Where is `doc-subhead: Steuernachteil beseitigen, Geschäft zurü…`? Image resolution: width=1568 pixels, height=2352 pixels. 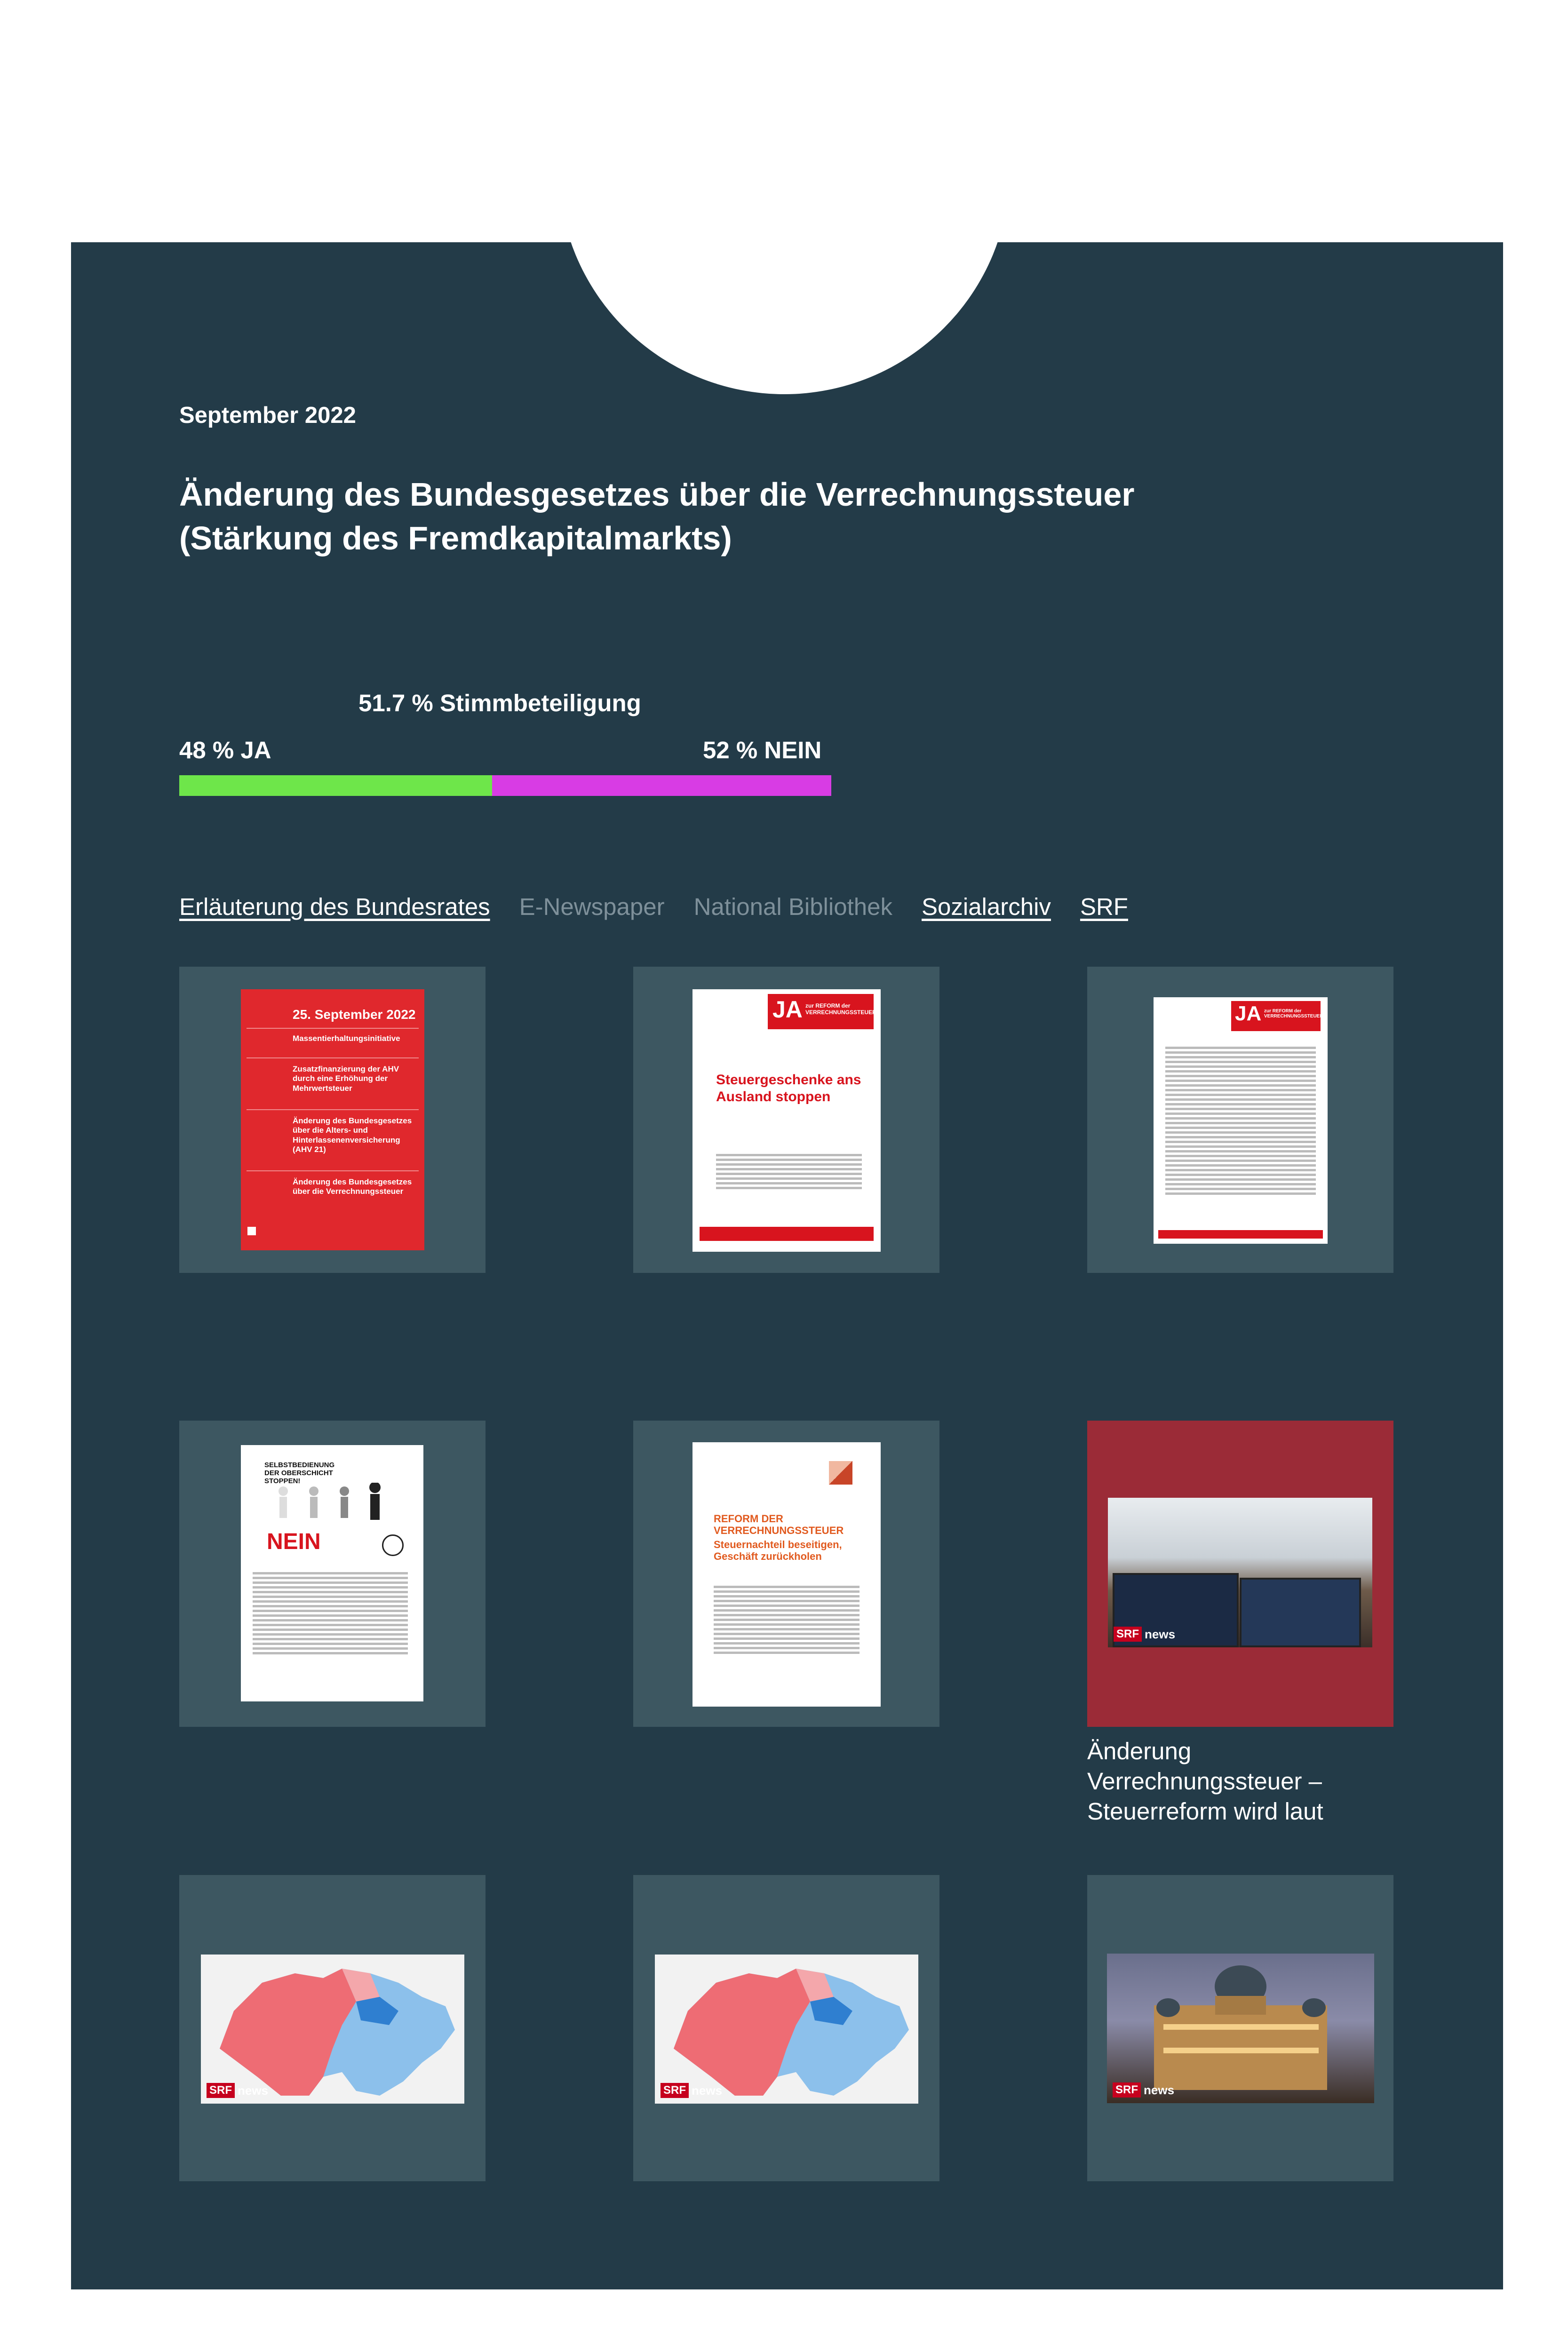
doc-subhead: Steuernachteil beseitigen, Geschäft zurü… is located at coordinates (778, 1551).